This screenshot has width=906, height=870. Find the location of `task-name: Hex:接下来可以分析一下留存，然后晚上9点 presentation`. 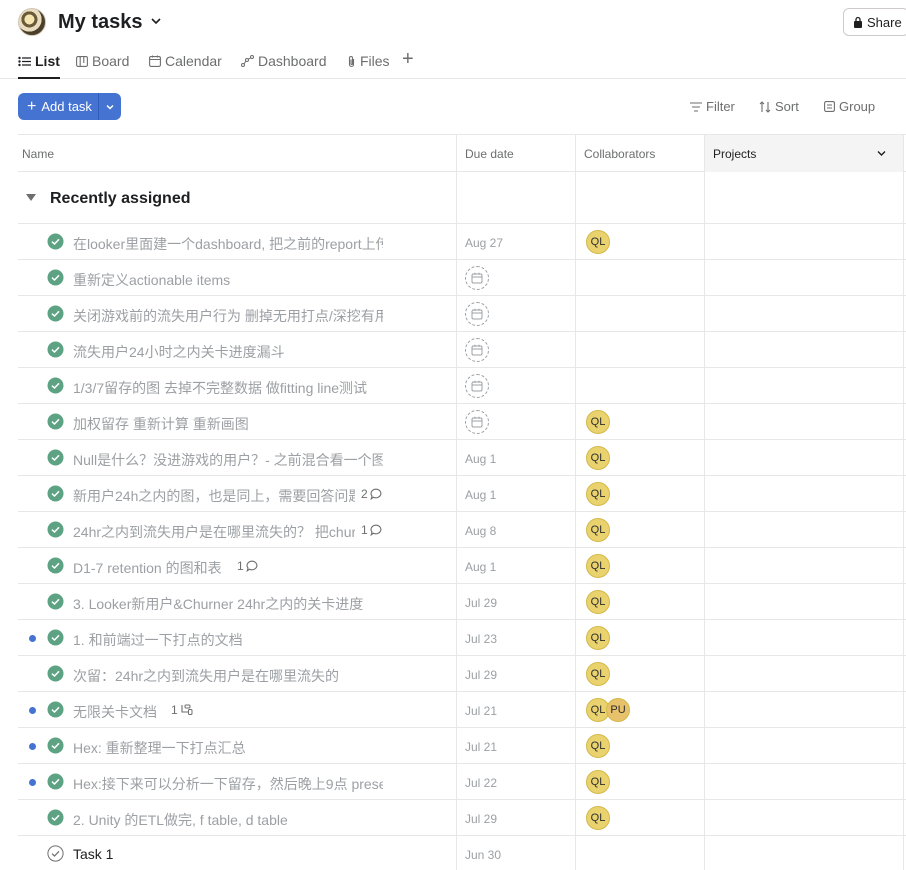

task-name: Hex:接下来可以分析一下留存，然后晚上9点 presentation is located at coordinates (228, 784).